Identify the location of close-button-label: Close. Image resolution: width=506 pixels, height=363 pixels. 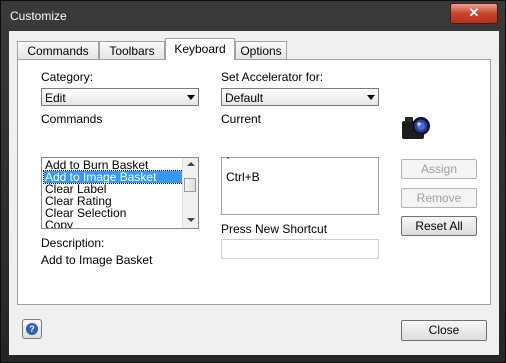
(444, 330).